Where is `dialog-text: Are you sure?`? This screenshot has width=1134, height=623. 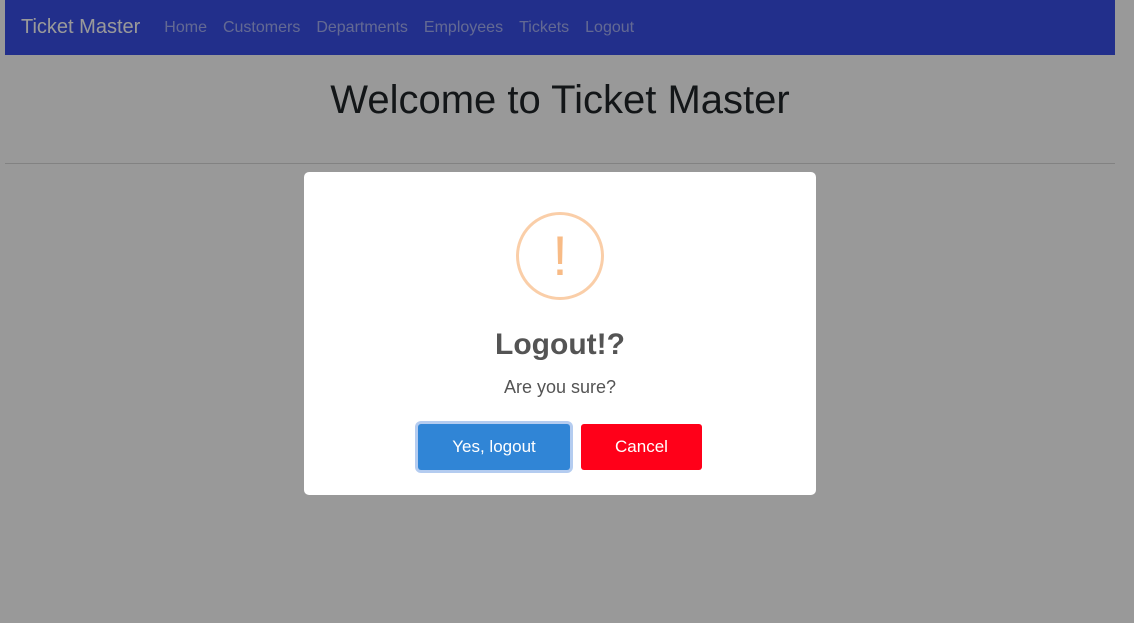 dialog-text: Are you sure? is located at coordinates (560, 387).